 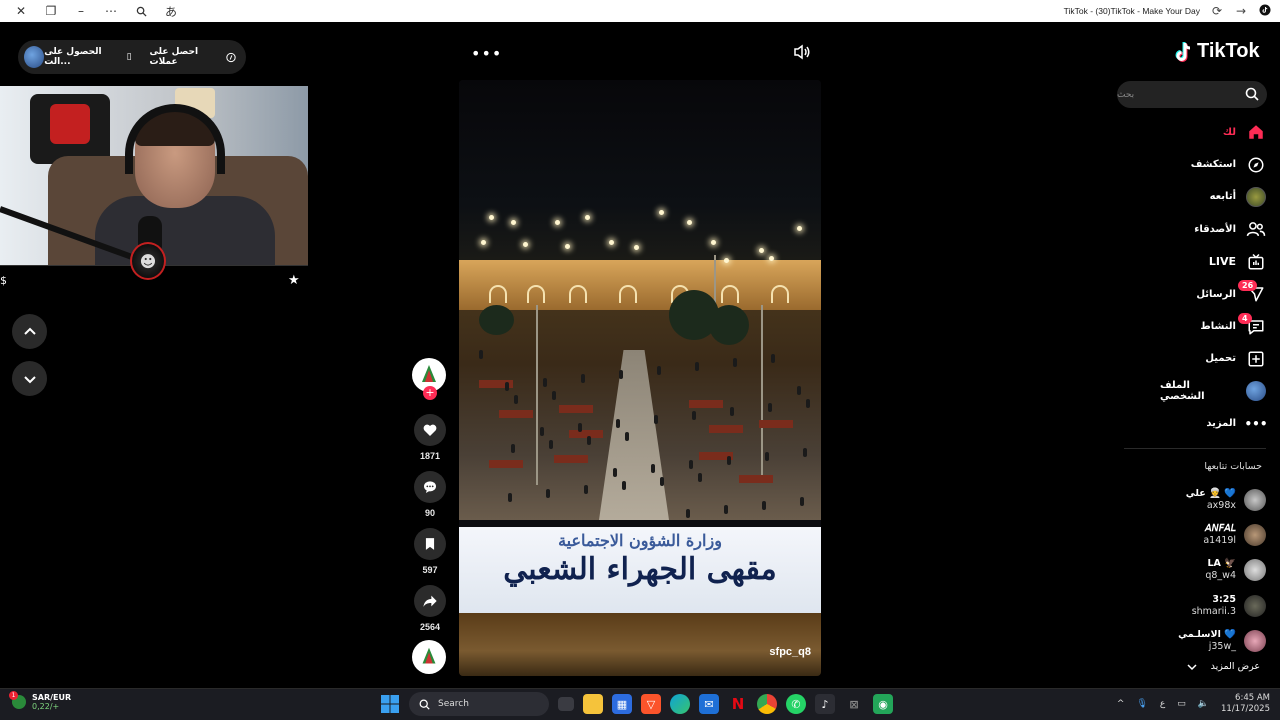 I want to click on restore-icon: ❐, so click(x=51, y=11).